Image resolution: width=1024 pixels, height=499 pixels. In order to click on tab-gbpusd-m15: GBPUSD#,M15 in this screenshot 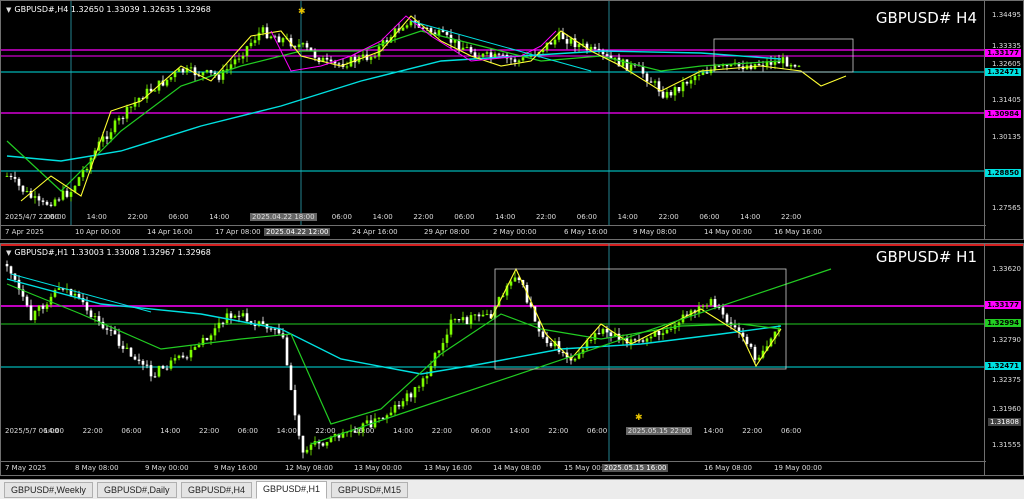, I will do `click(370, 490)`.